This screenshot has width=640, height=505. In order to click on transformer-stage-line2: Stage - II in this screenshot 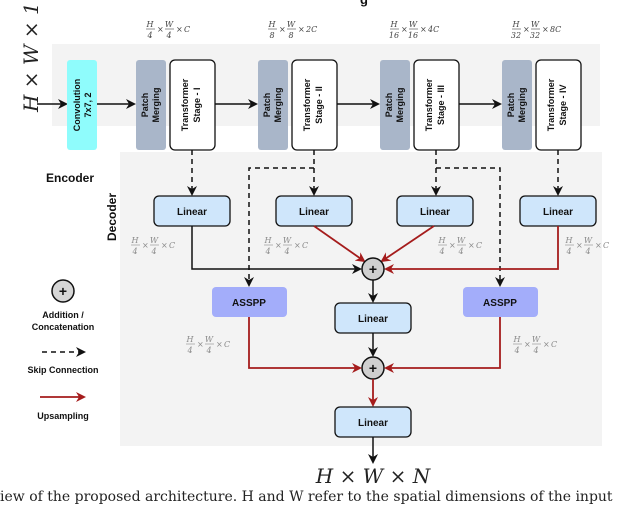, I will do `click(319, 105)`.